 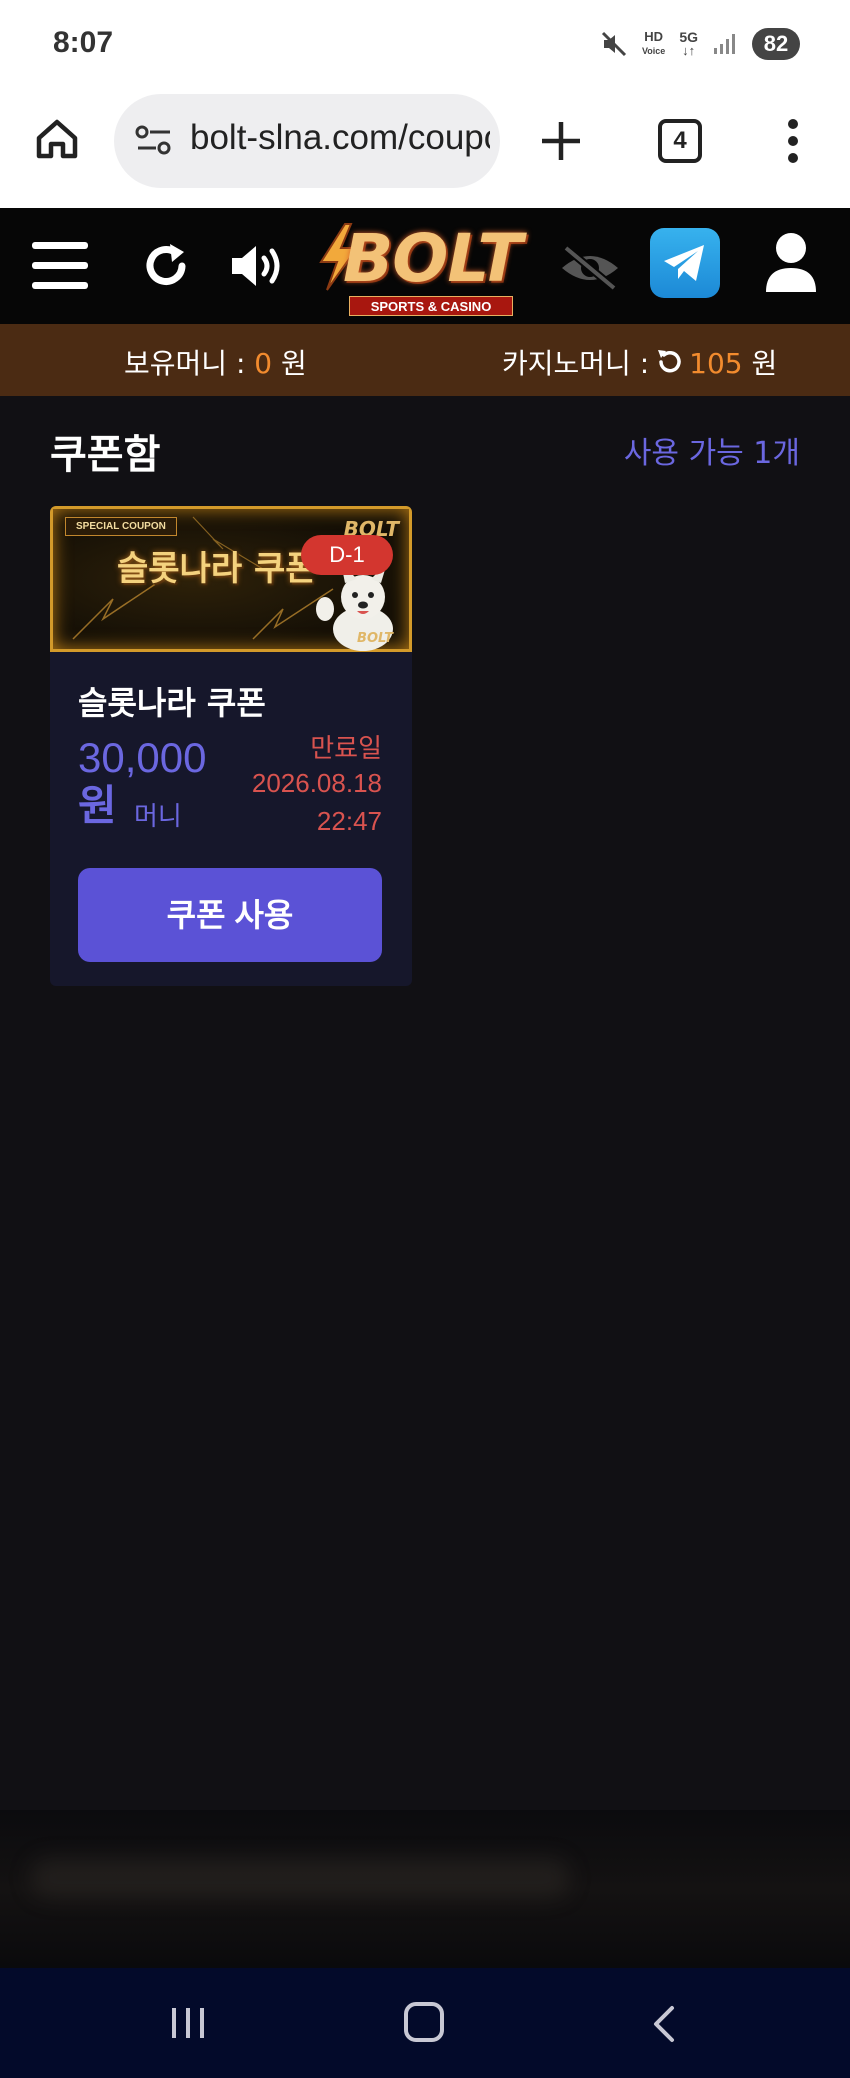 What do you see at coordinates (590, 268) in the screenshot?
I see `eye-off-icon` at bounding box center [590, 268].